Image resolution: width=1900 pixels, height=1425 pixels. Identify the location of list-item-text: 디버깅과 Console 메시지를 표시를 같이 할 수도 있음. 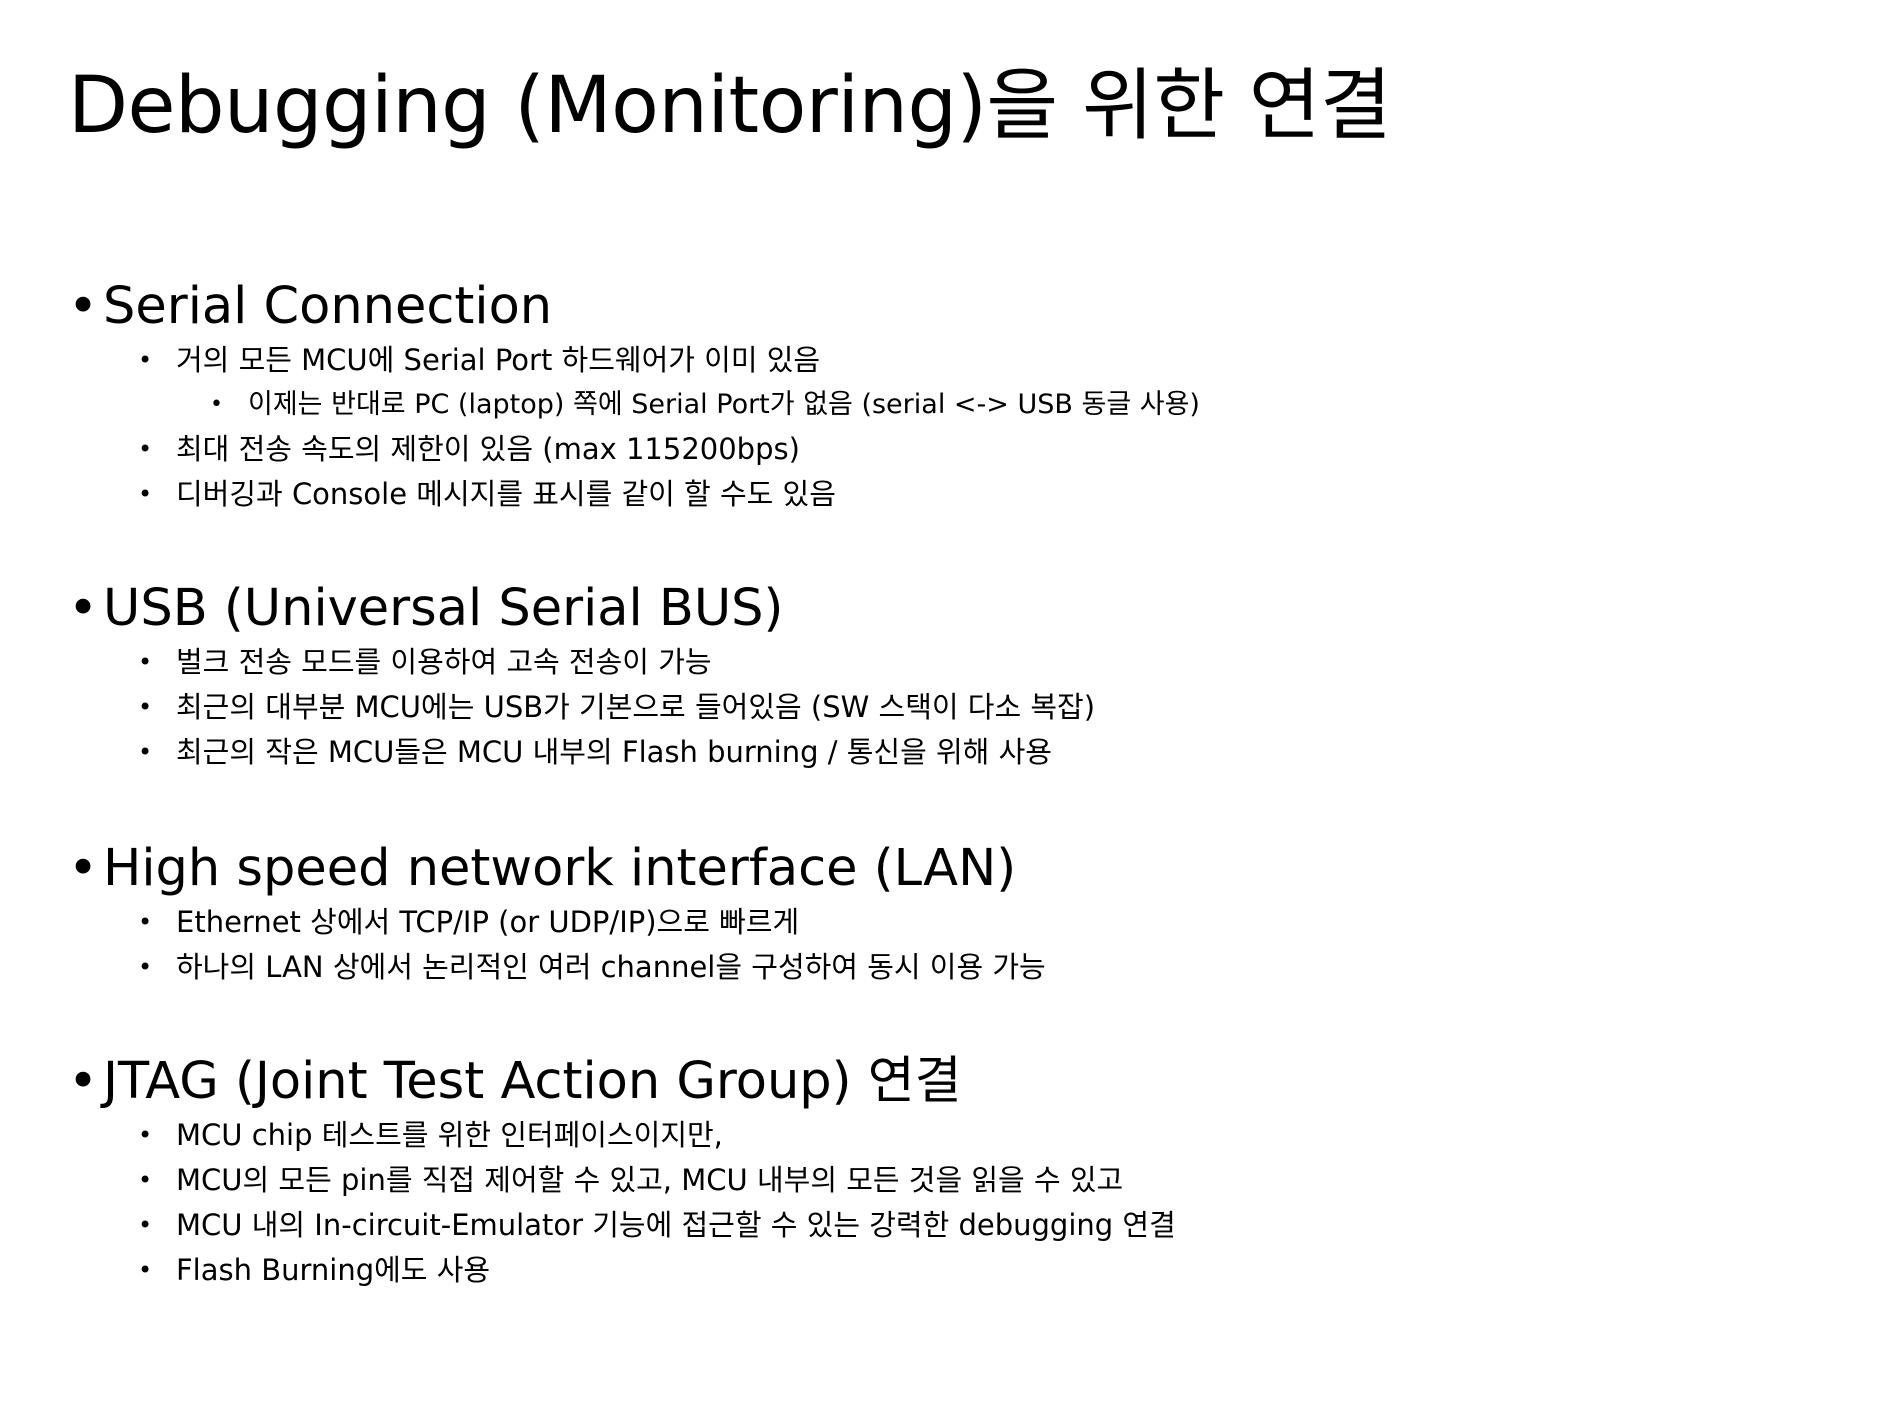
(506, 494).